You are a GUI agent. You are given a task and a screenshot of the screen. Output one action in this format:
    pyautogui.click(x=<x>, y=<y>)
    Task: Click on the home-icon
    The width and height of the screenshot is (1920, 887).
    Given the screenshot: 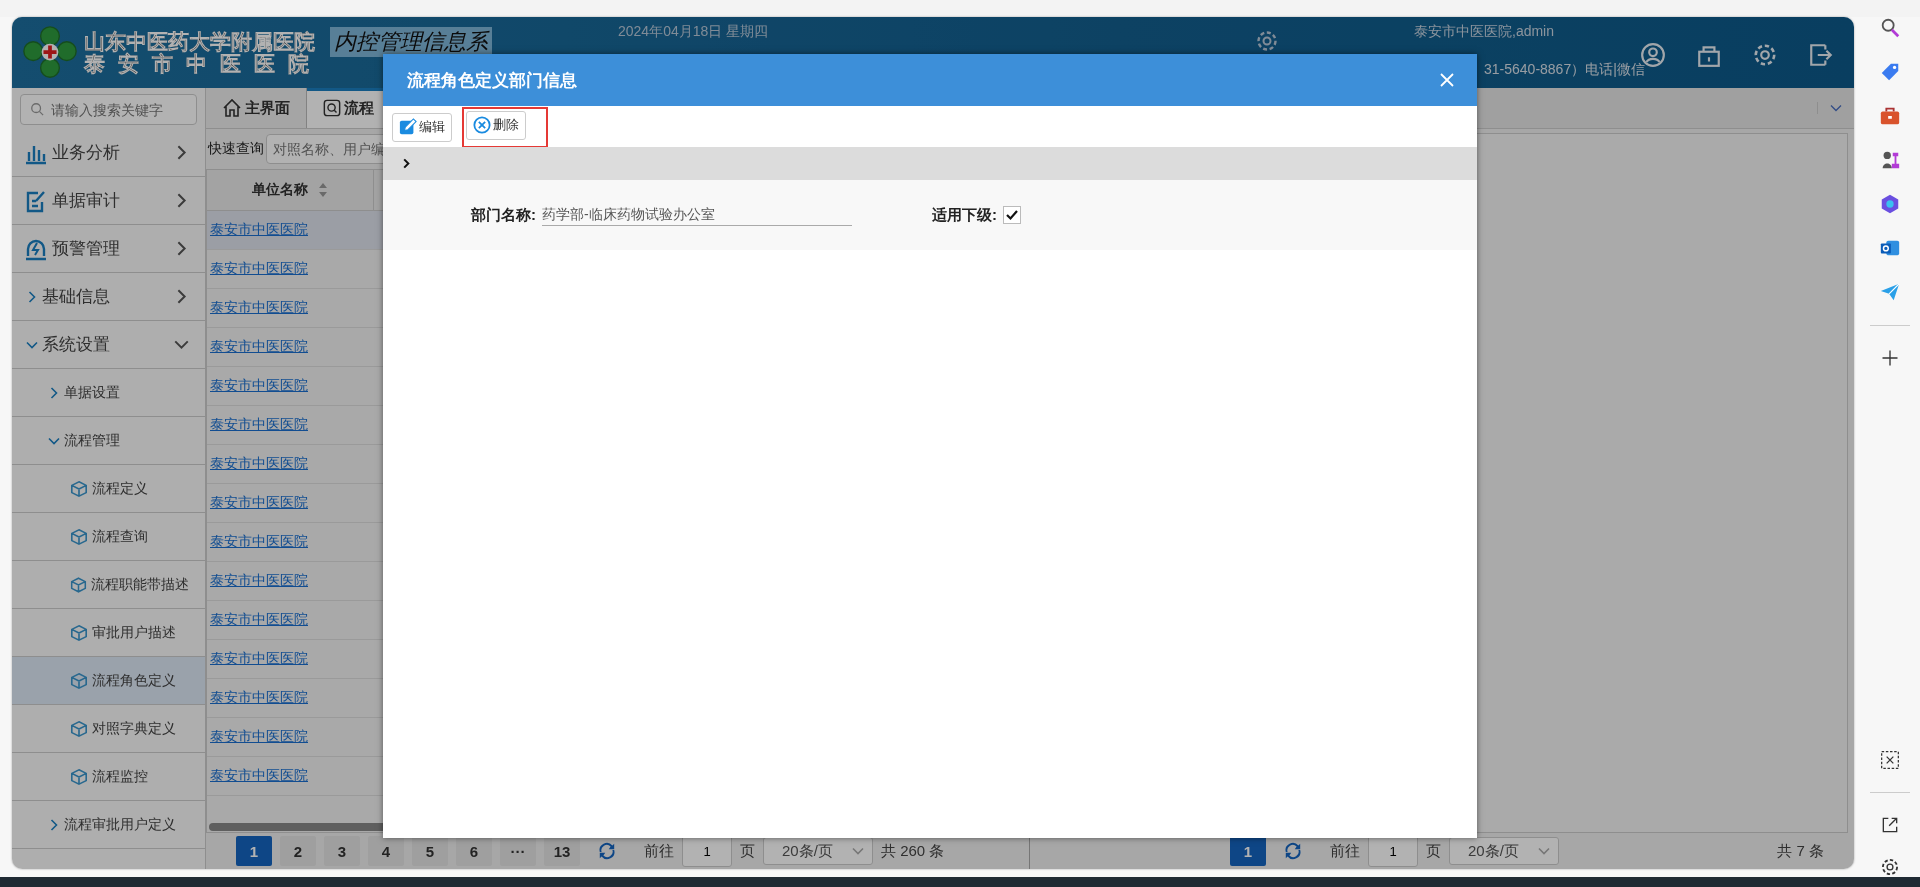 What is the action you would take?
    pyautogui.click(x=232, y=108)
    